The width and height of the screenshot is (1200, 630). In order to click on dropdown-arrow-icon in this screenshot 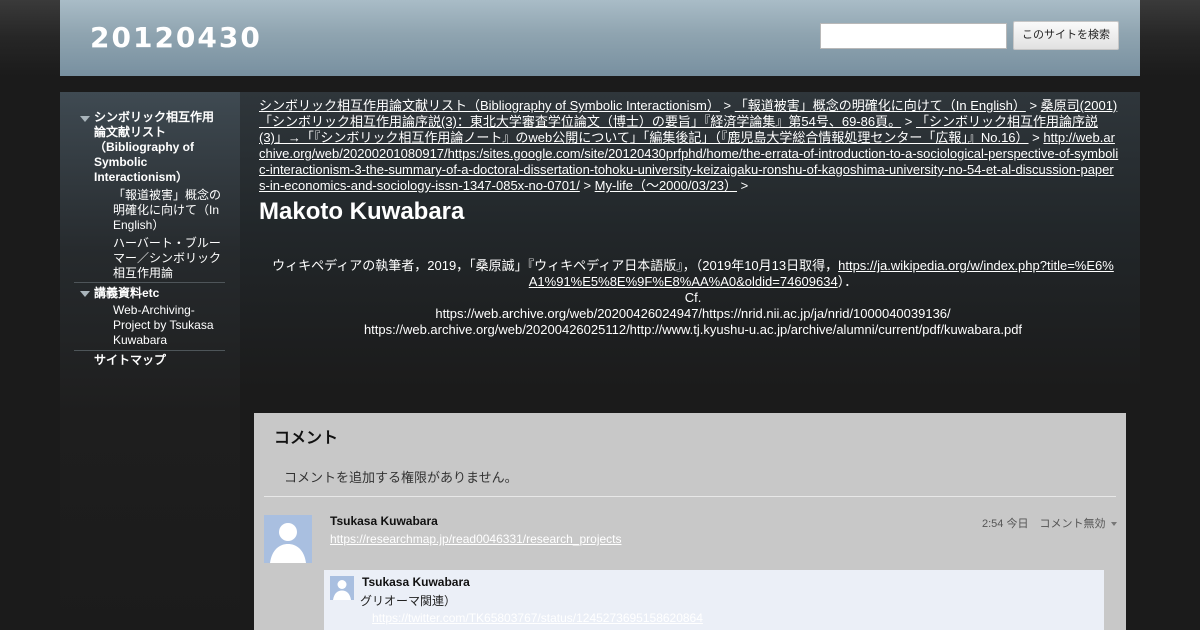, I will do `click(1113, 524)`.